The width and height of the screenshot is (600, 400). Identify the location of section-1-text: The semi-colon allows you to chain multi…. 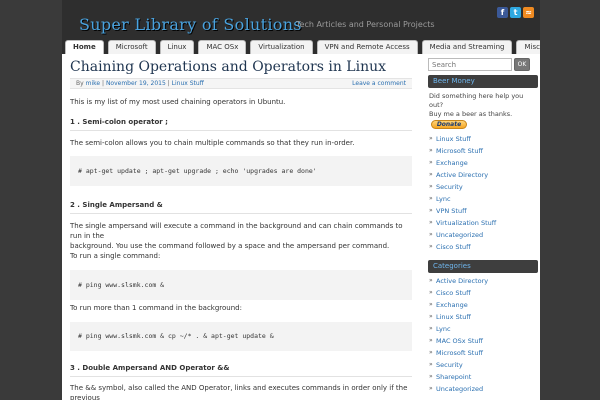
(212, 143).